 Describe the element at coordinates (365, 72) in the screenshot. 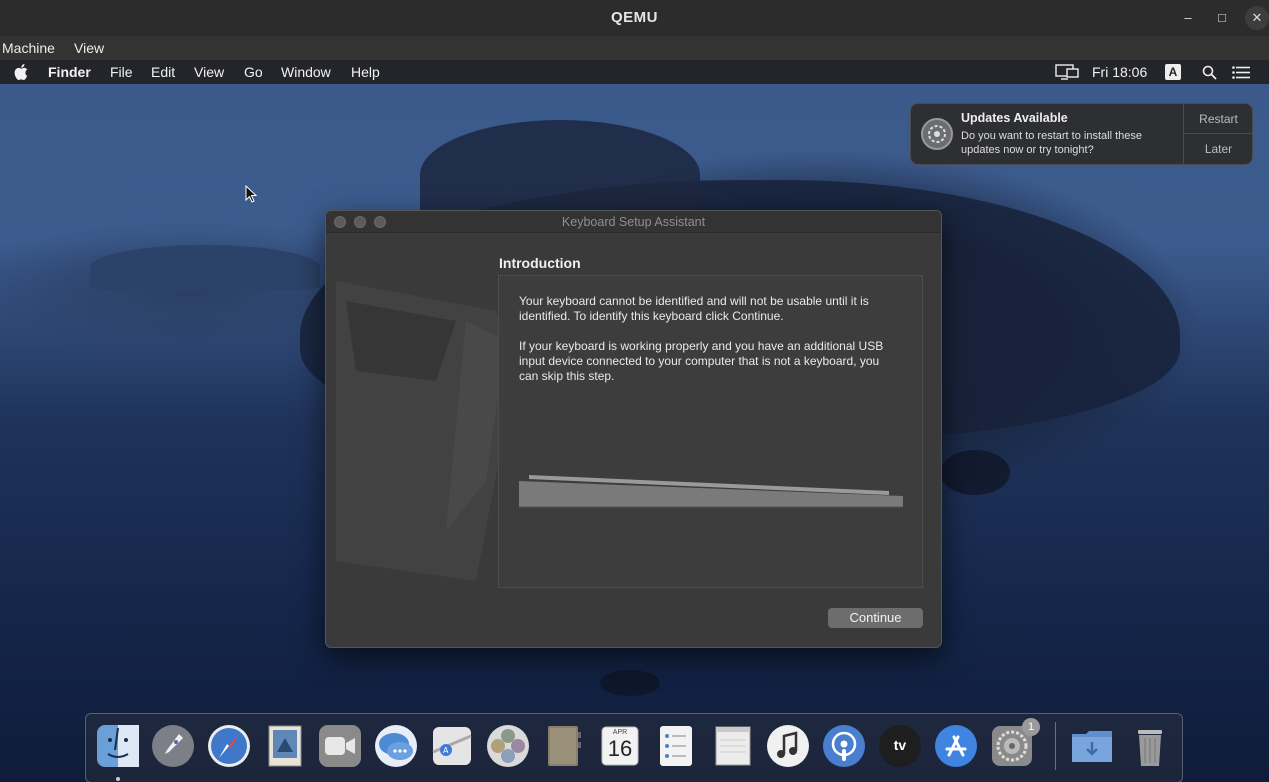

I see `menu-help: Help` at that location.